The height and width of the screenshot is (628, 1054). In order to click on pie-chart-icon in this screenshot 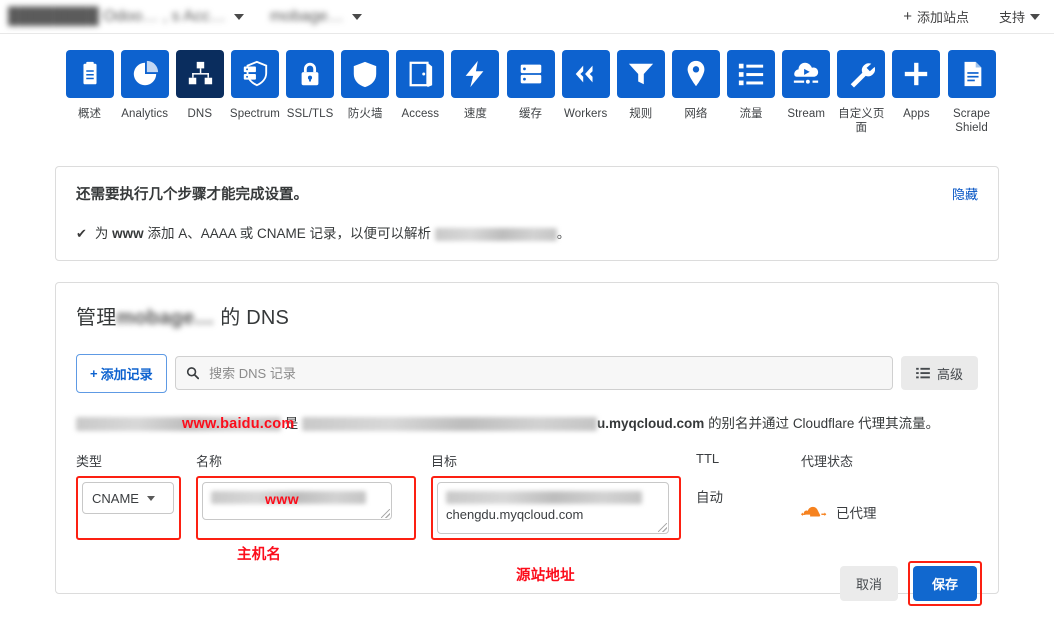, I will do `click(144, 74)`.